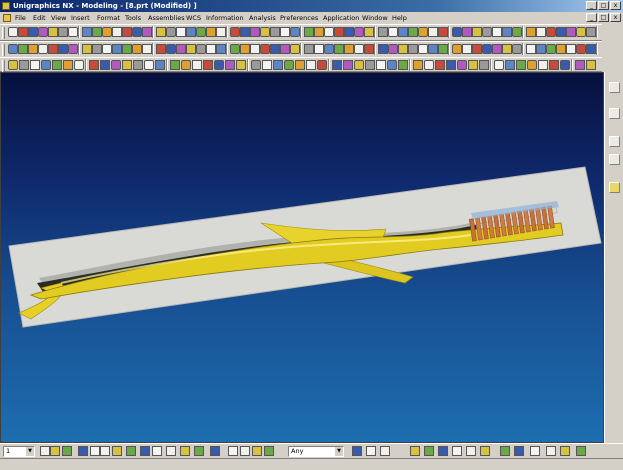  What do you see at coordinates (108, 18) in the screenshot?
I see `menu-format: Format` at bounding box center [108, 18].